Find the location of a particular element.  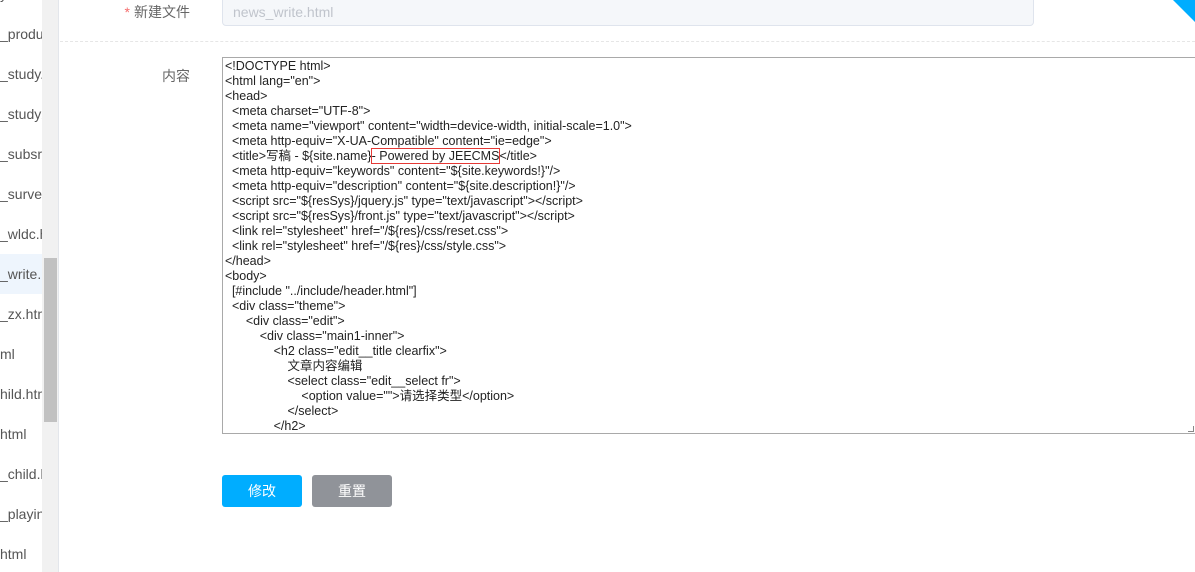

sidebar-file-item: _survey is located at coordinates (21, 194).